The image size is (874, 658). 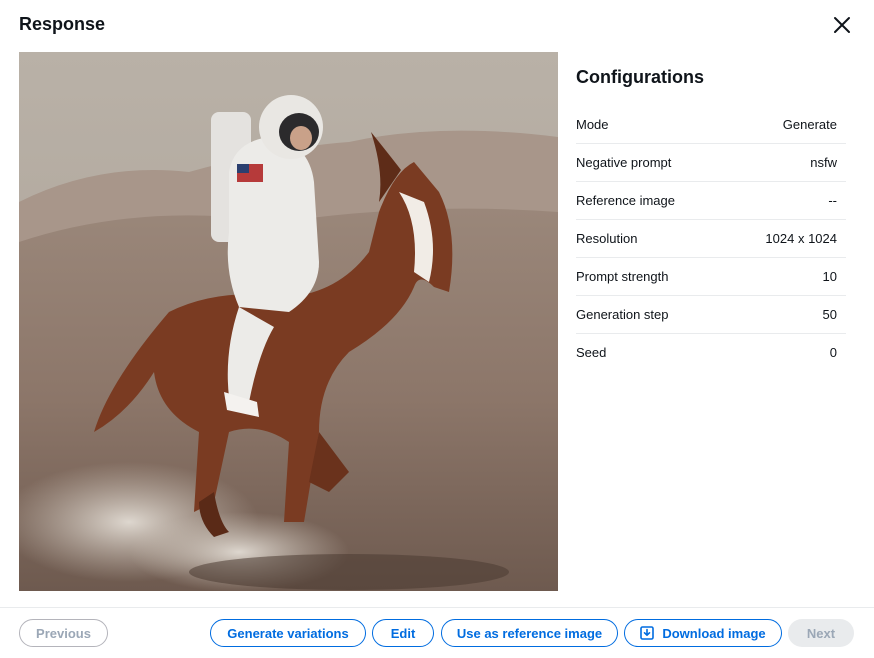 I want to click on config-value: nsfw, so click(x=823, y=162).